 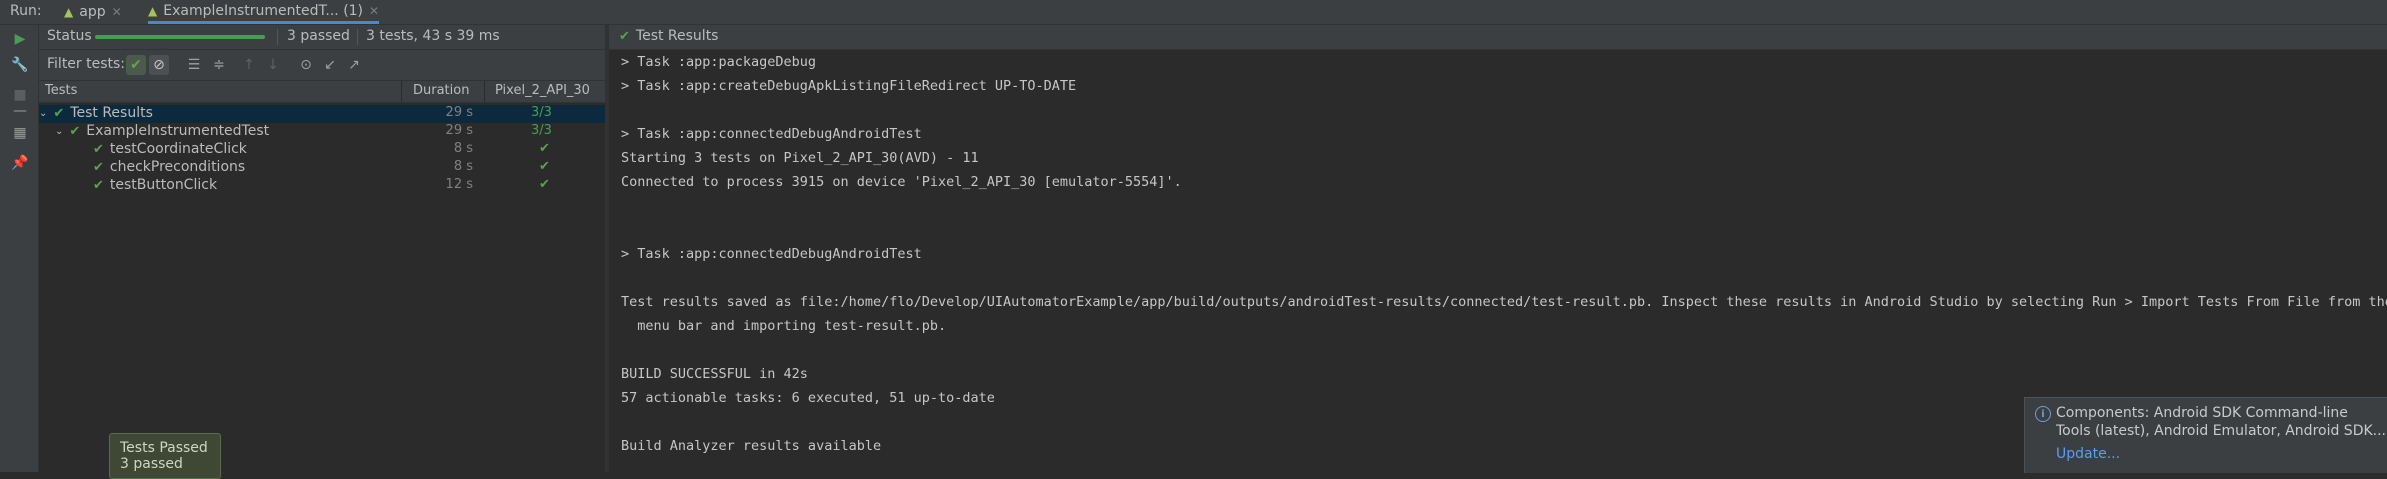 What do you see at coordinates (219, 65) in the screenshot?
I see `collapse-all-icon: ≑` at bounding box center [219, 65].